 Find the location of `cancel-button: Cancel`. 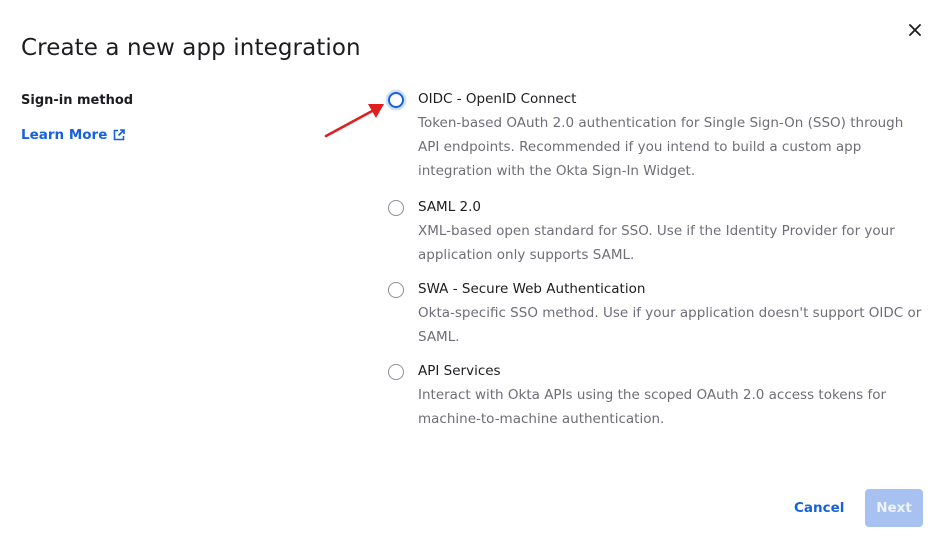

cancel-button: Cancel is located at coordinates (819, 508).